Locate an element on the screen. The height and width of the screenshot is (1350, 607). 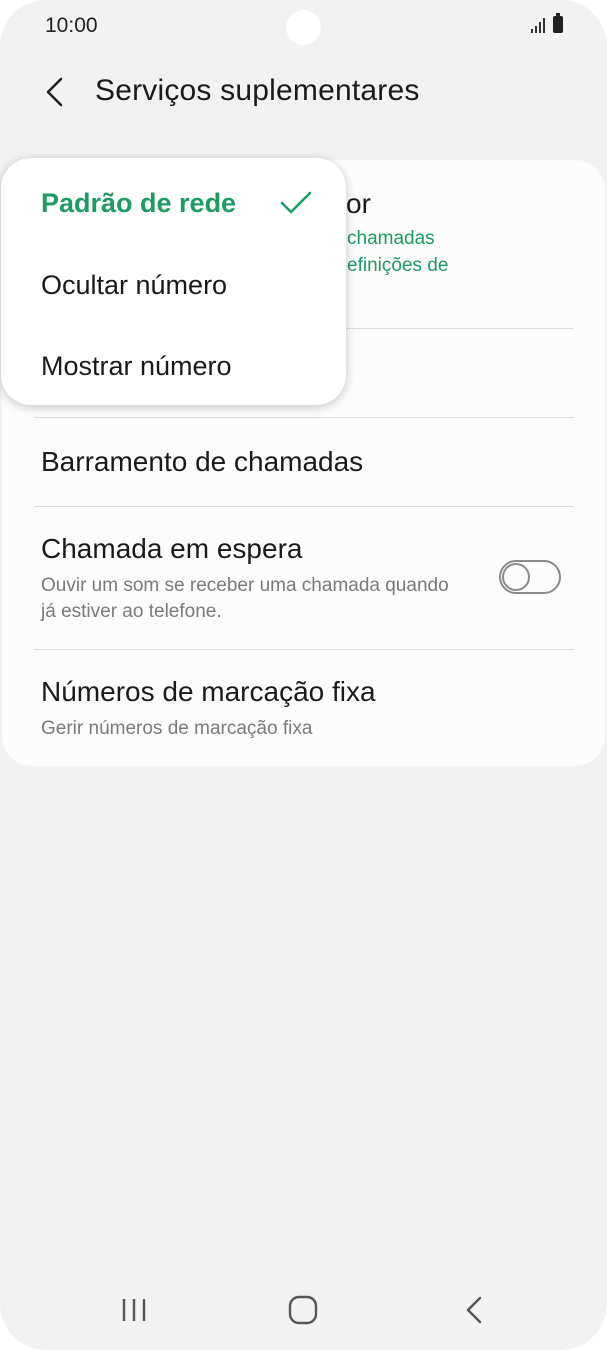
page-title: Serviços suplementares is located at coordinates (257, 90).